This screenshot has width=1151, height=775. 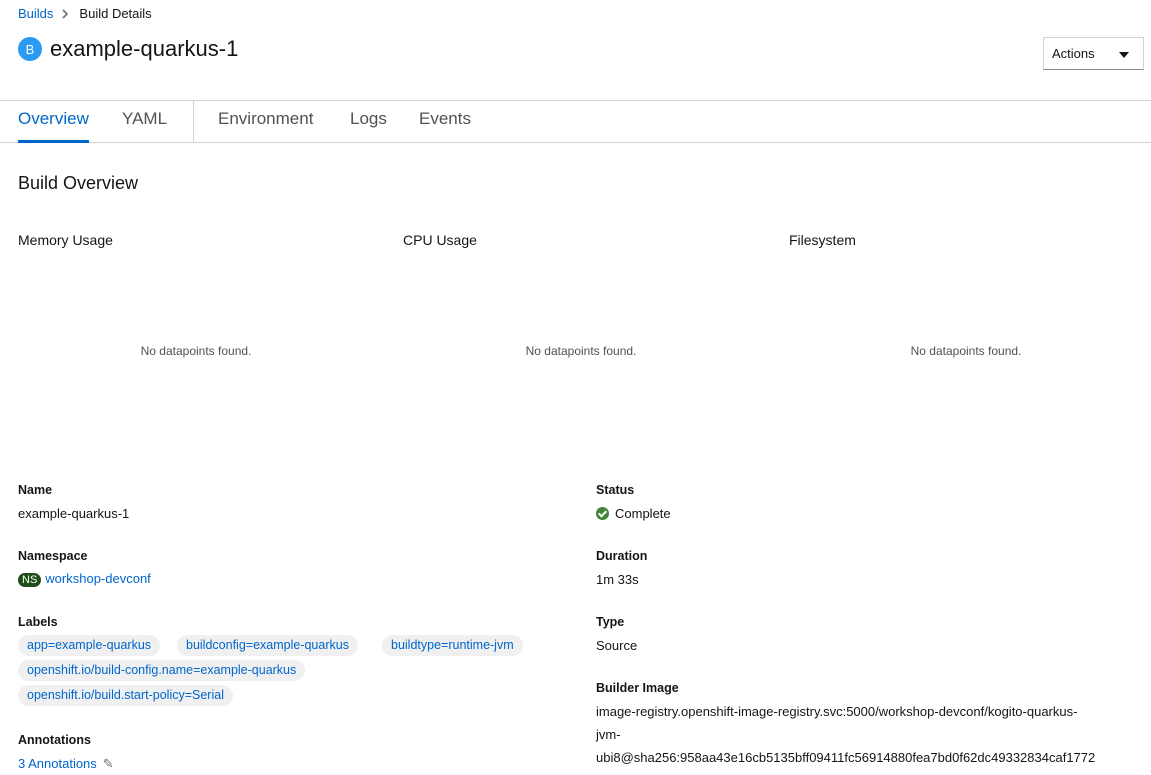 What do you see at coordinates (267, 645) in the screenshot?
I see `label-chip: buildconfig=example-quarkus` at bounding box center [267, 645].